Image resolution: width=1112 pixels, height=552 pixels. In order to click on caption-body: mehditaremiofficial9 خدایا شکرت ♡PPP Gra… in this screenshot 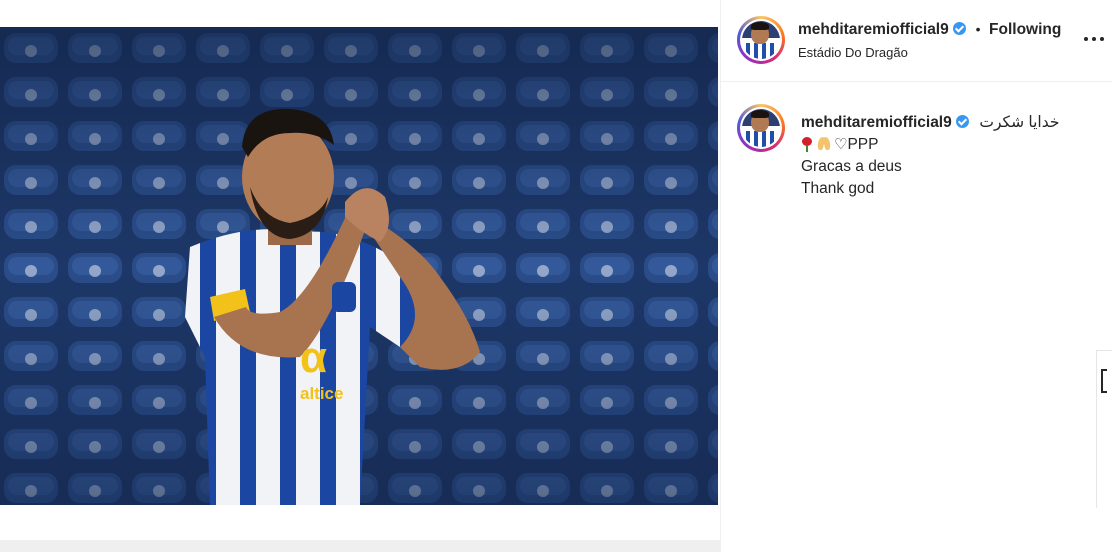, I will do `click(951, 156)`.